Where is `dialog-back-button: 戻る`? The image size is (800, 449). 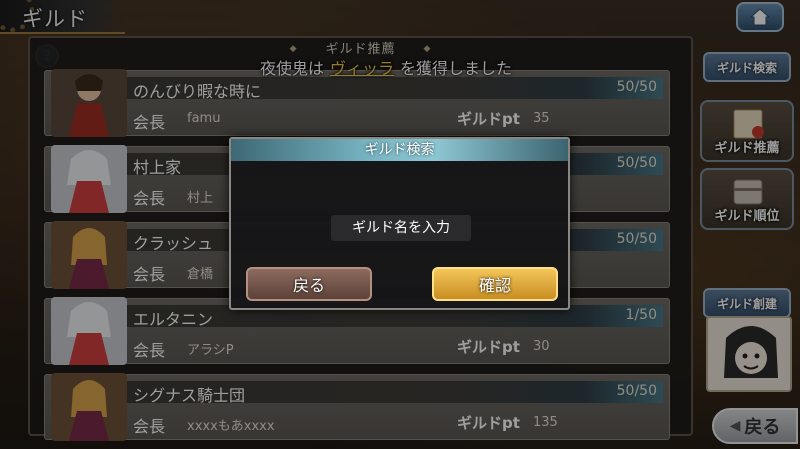
dialog-back-button: 戻る is located at coordinates (309, 284).